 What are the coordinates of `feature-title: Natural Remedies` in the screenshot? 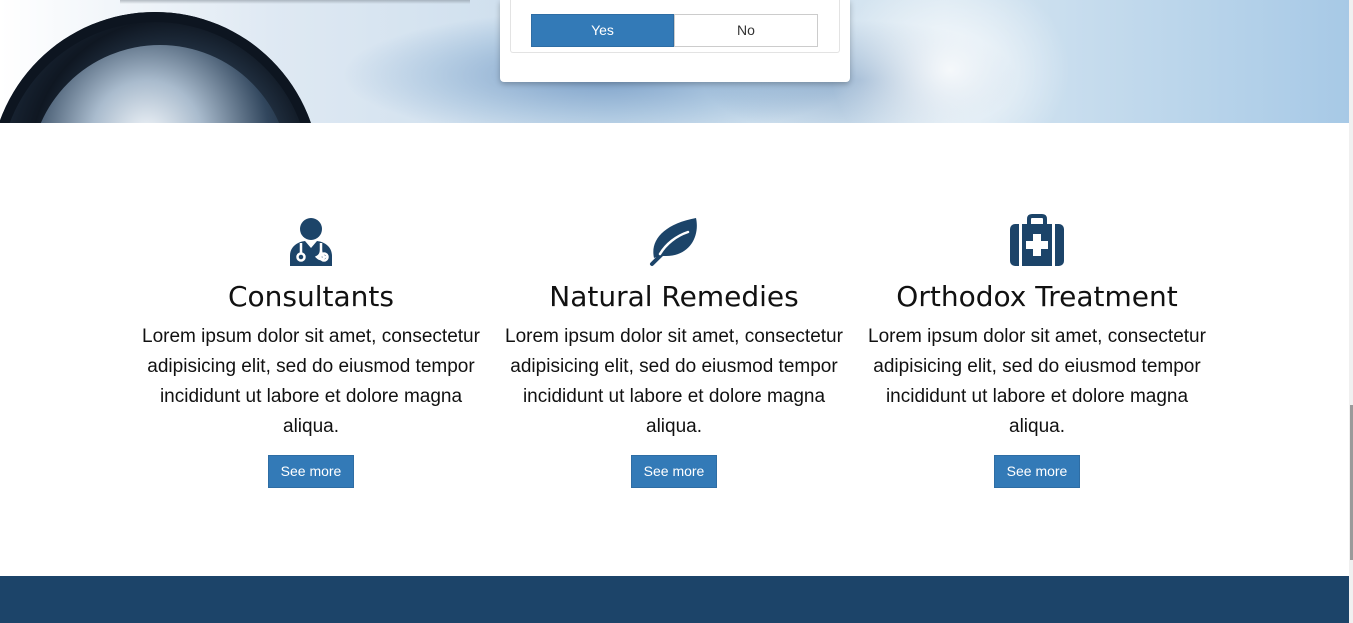 It's located at (674, 296).